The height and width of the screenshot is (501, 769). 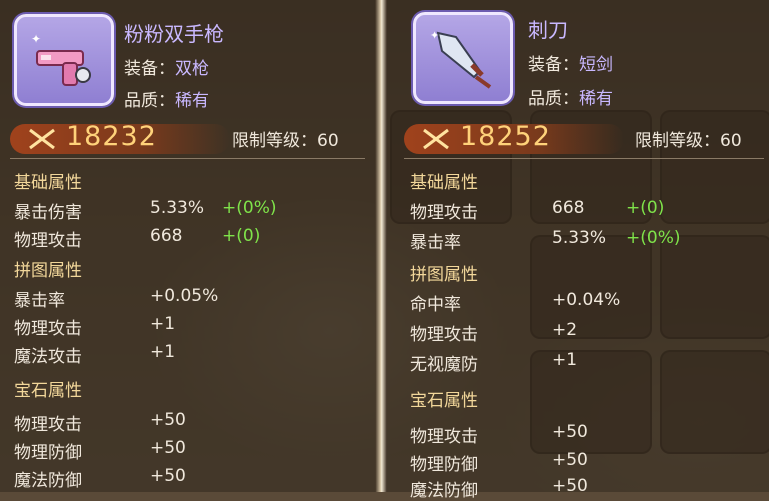 I want to click on attr-key: 命中率, so click(x=435, y=305).